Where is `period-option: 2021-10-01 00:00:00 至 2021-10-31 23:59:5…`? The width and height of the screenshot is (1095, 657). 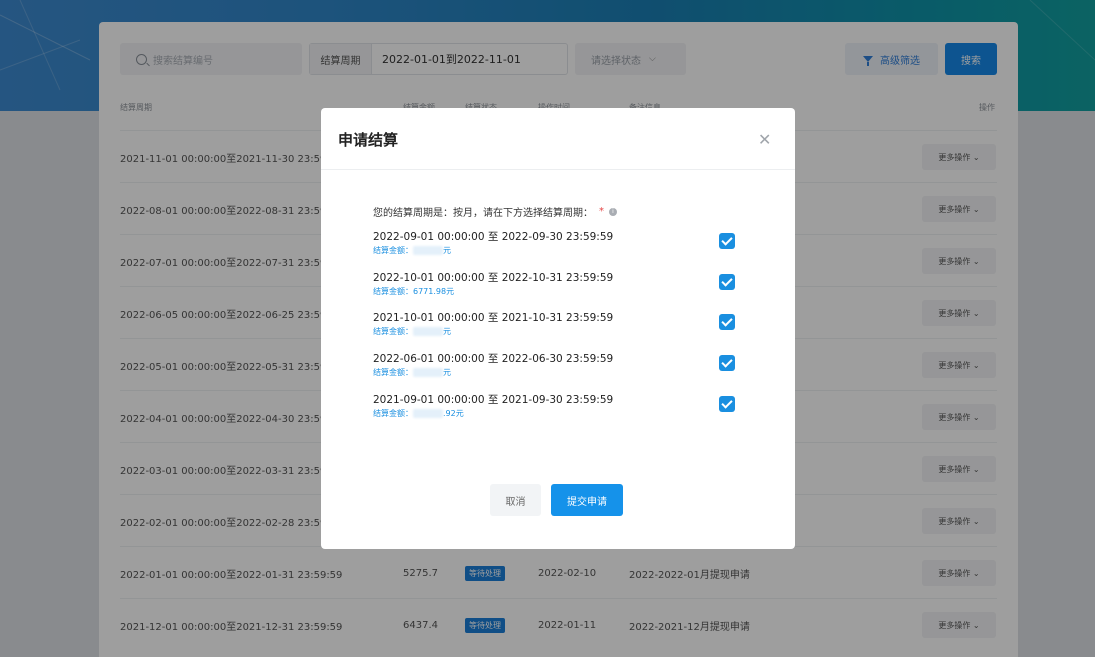
period-option: 2021-10-01 00:00:00 至 2021-10-31 23:59:5… is located at coordinates (558, 328).